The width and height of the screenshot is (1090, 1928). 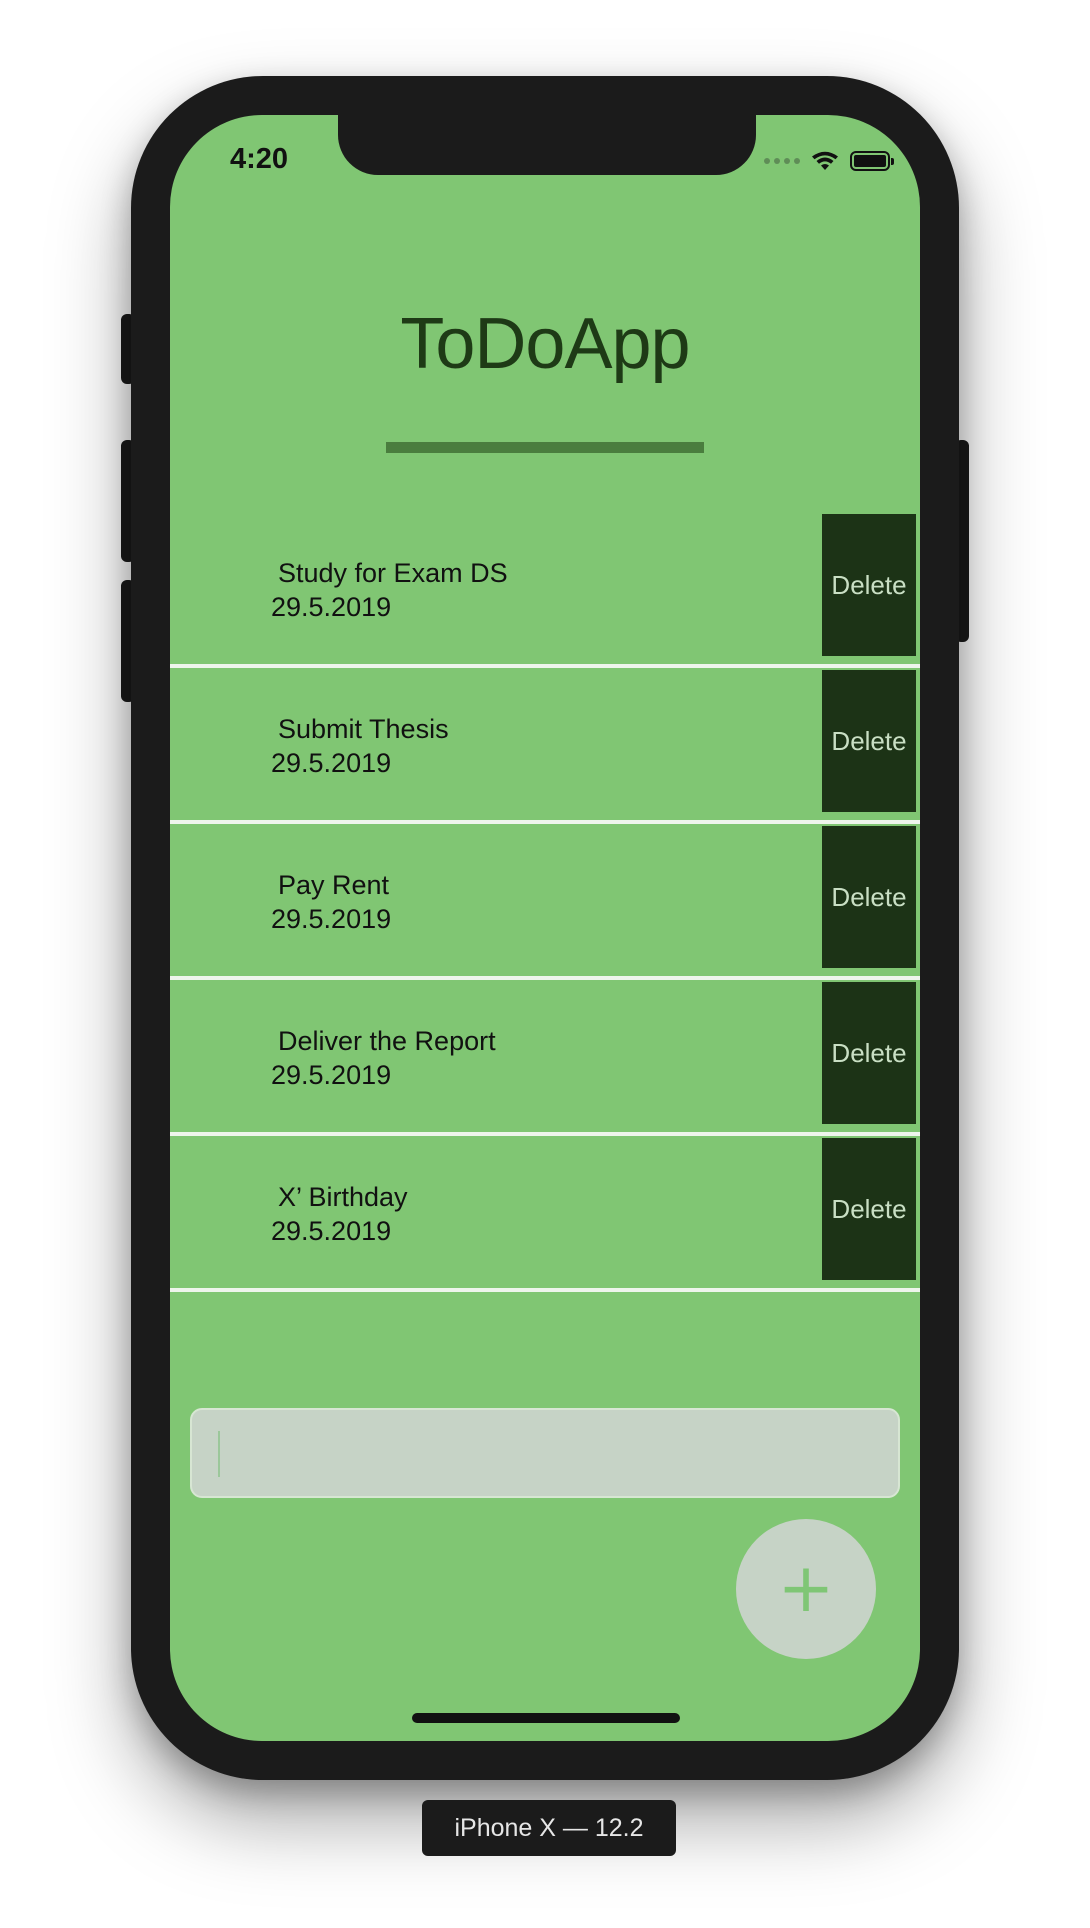 What do you see at coordinates (545, 1453) in the screenshot?
I see `new-task-input` at bounding box center [545, 1453].